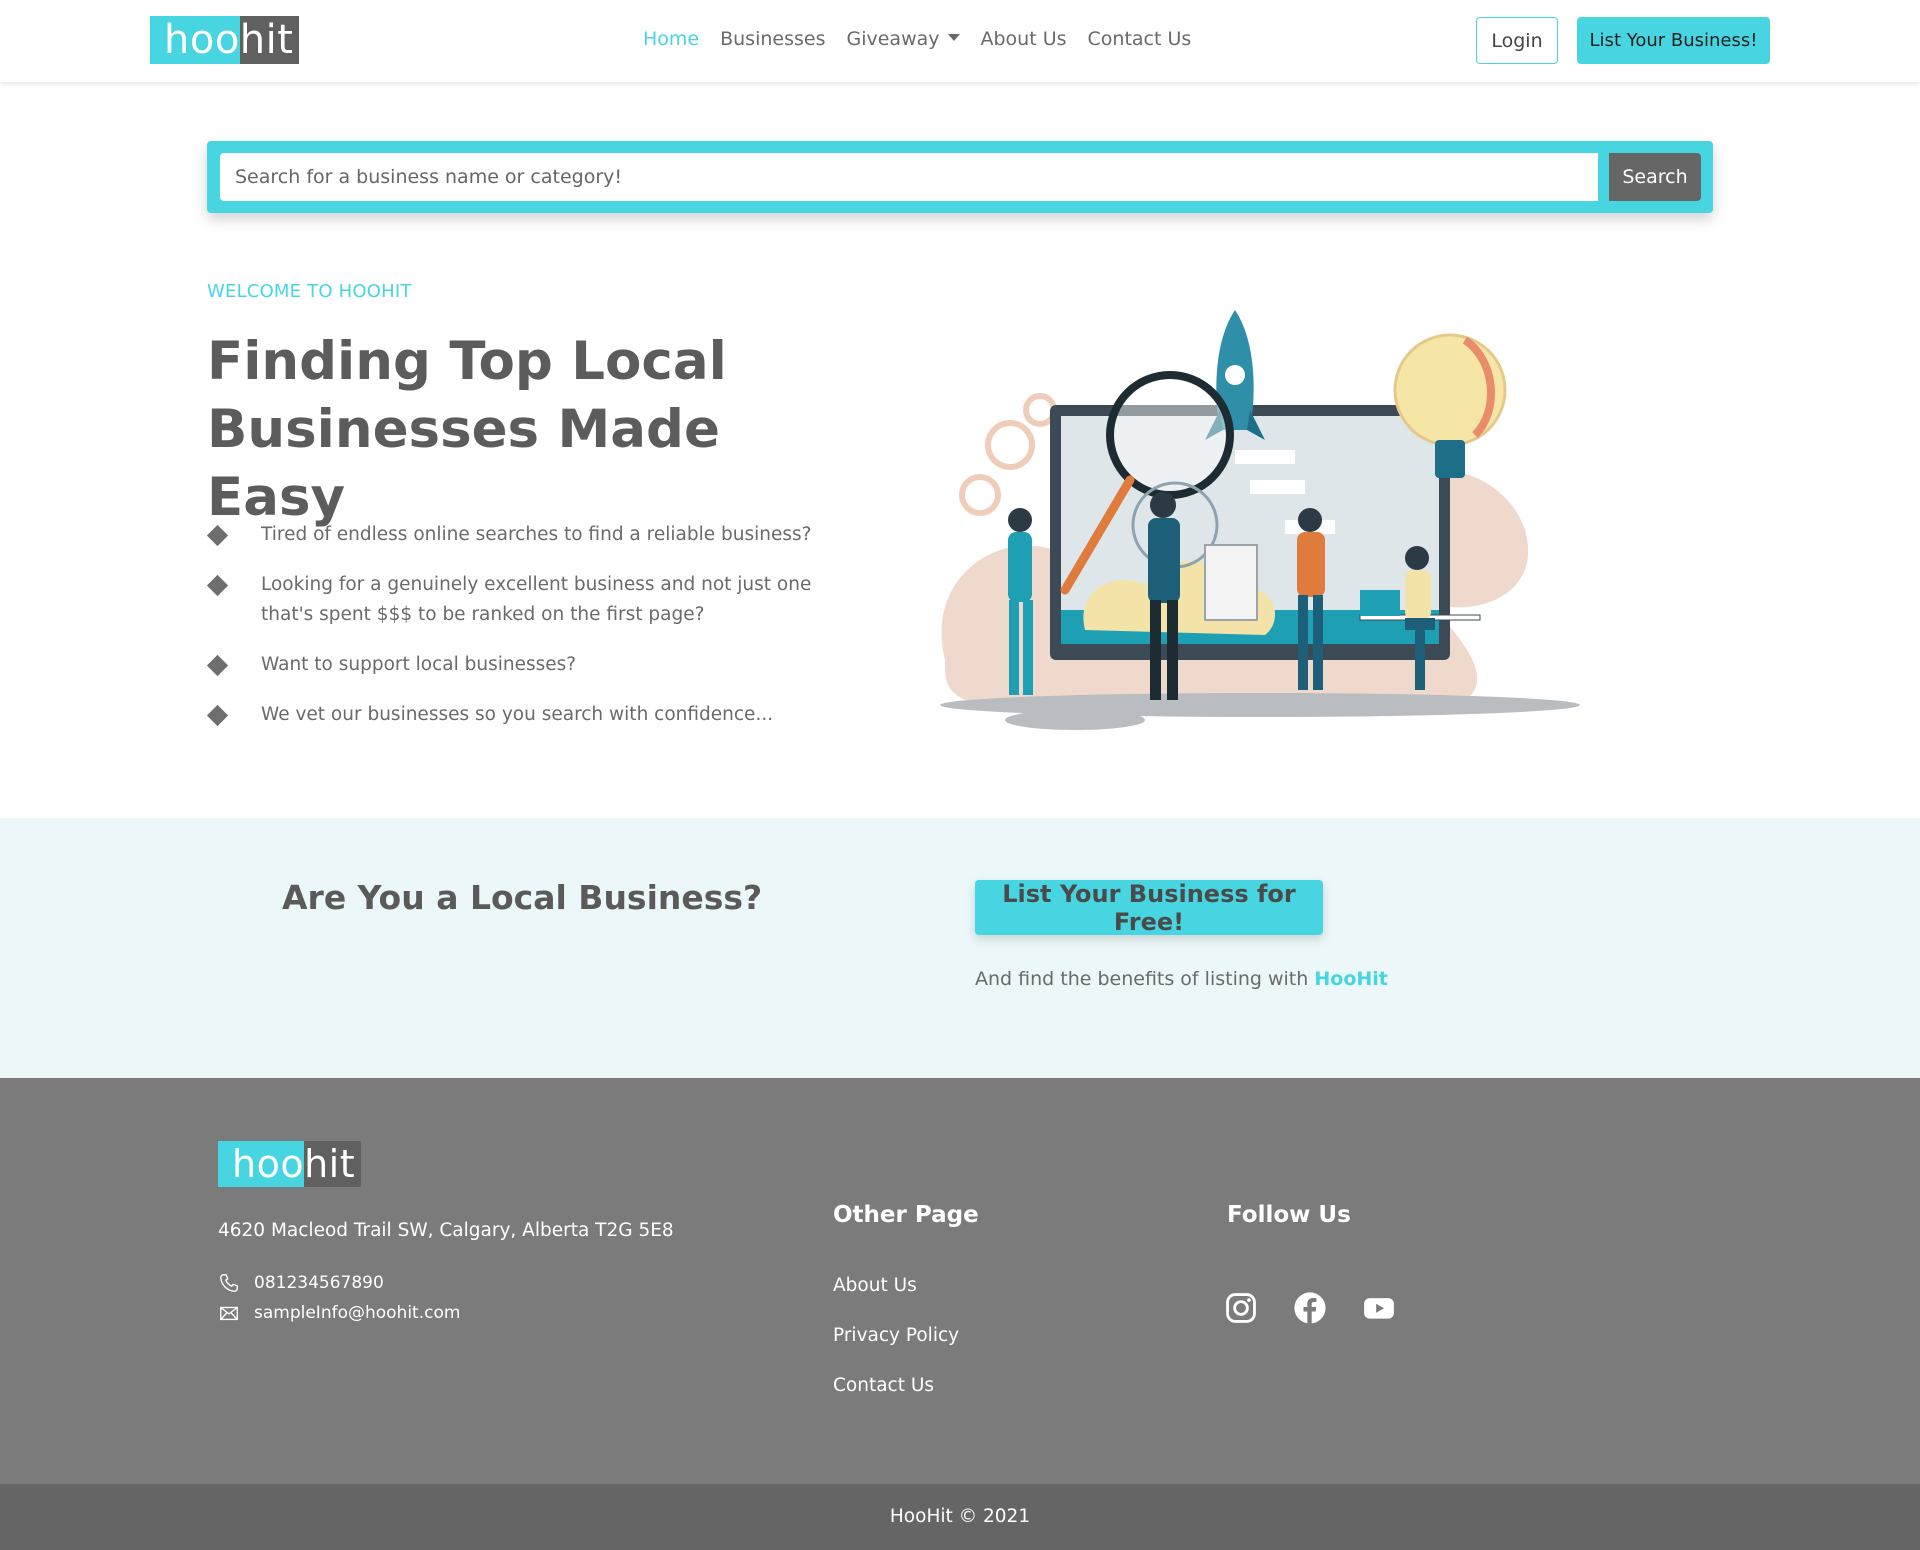 The width and height of the screenshot is (1920, 1550). I want to click on footer-logo: hoo hit, so click(290, 1164).